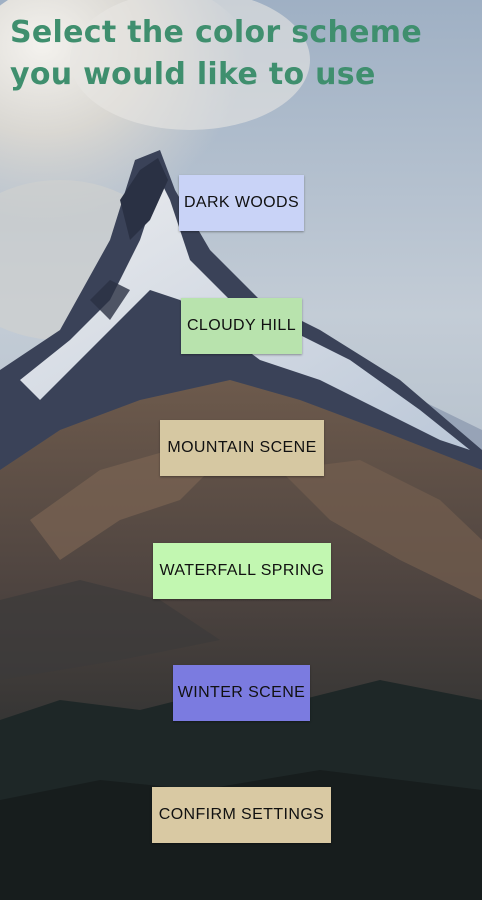  Describe the element at coordinates (241, 815) in the screenshot. I see `confirm-settings-button: CONFIRM SETTINGS` at that location.